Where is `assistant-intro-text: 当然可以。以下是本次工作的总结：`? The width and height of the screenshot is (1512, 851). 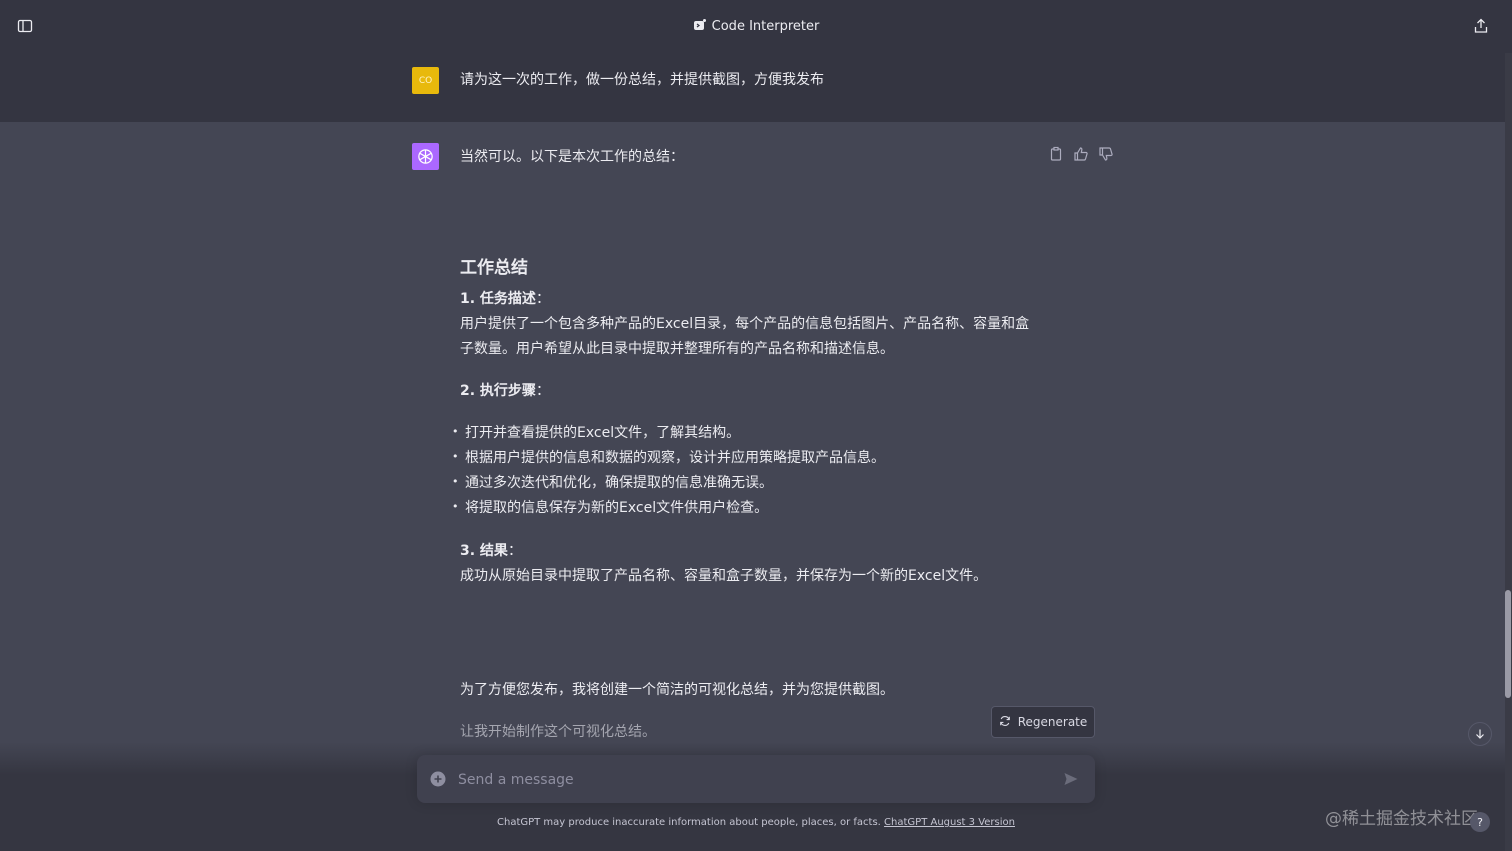
assistant-intro-text: 当然可以。以下是本次工作的总结： is located at coordinates (572, 157).